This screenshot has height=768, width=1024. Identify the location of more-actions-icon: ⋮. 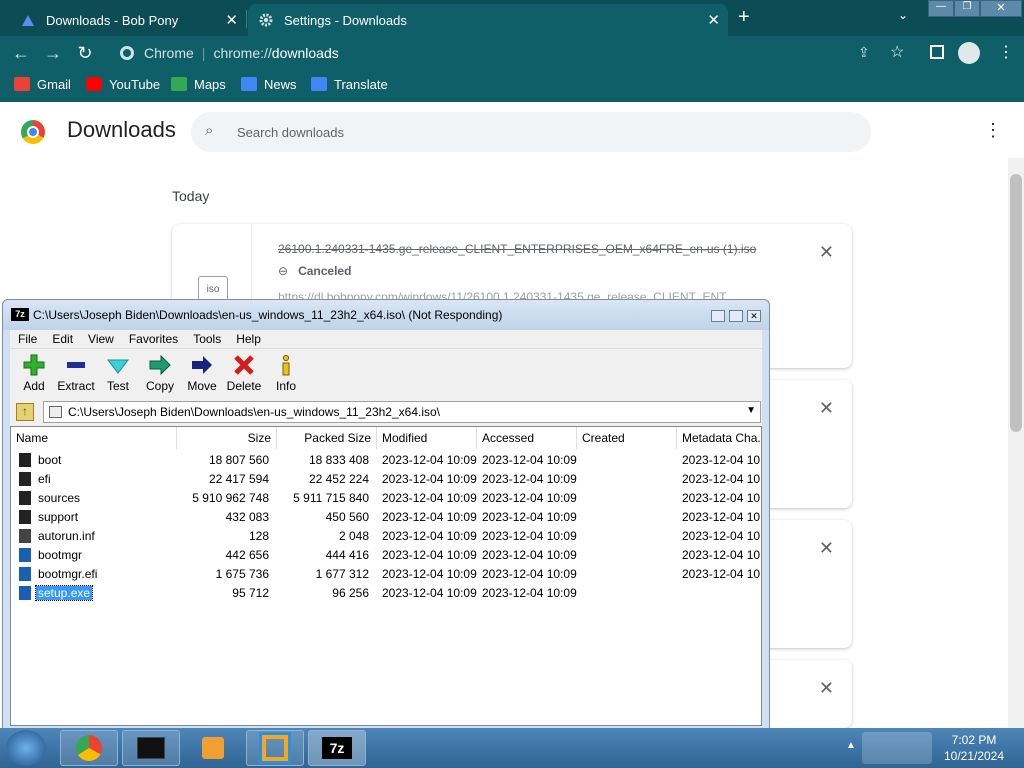
(993, 130).